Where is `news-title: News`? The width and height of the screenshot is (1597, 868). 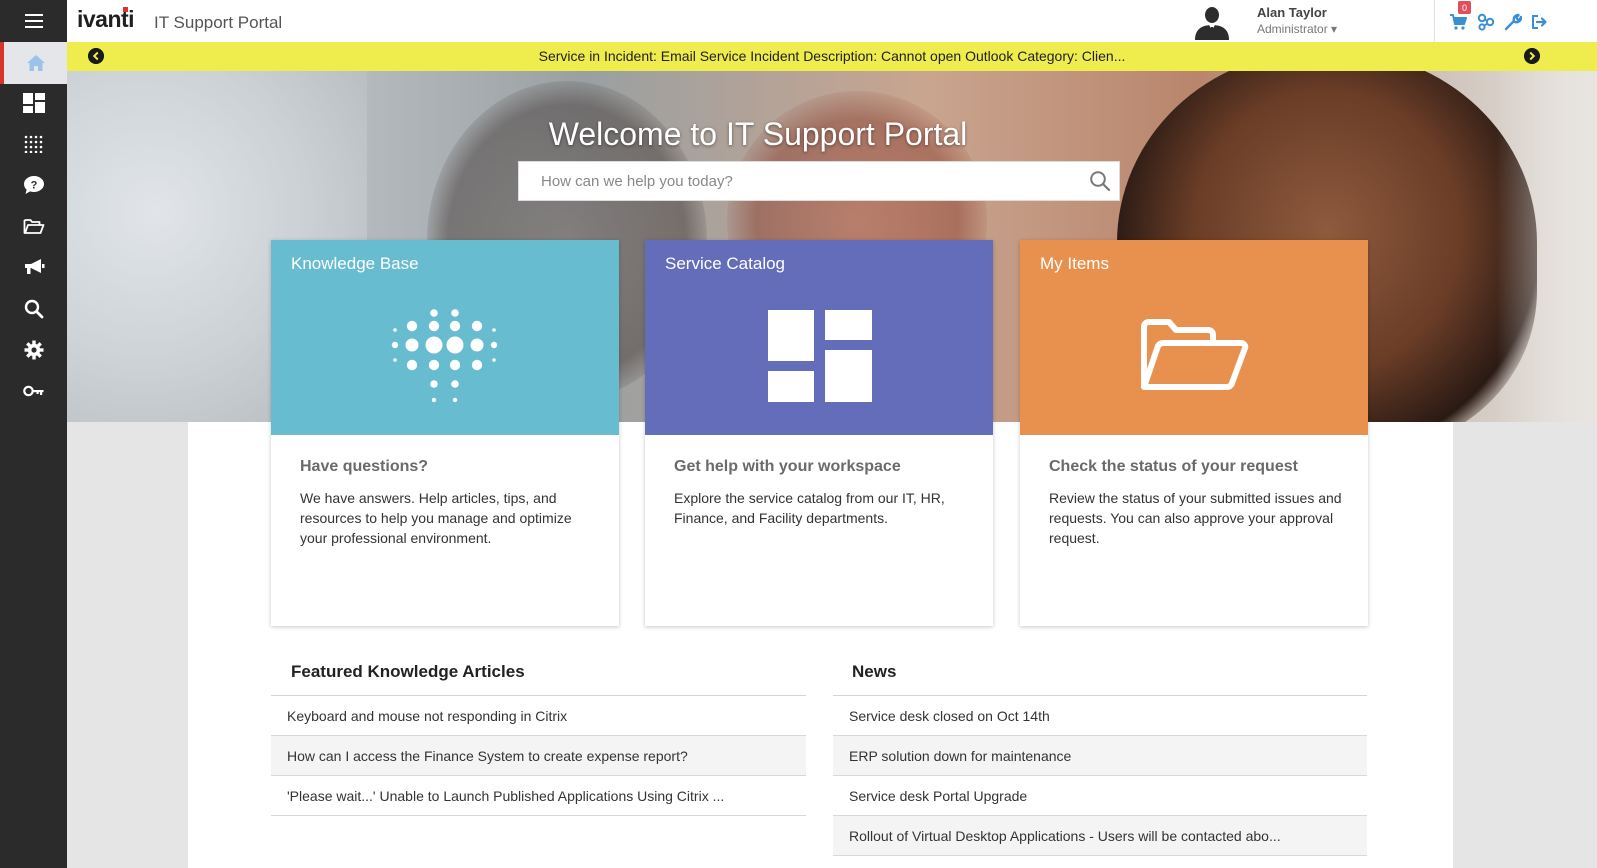
news-title: News is located at coordinates (874, 671).